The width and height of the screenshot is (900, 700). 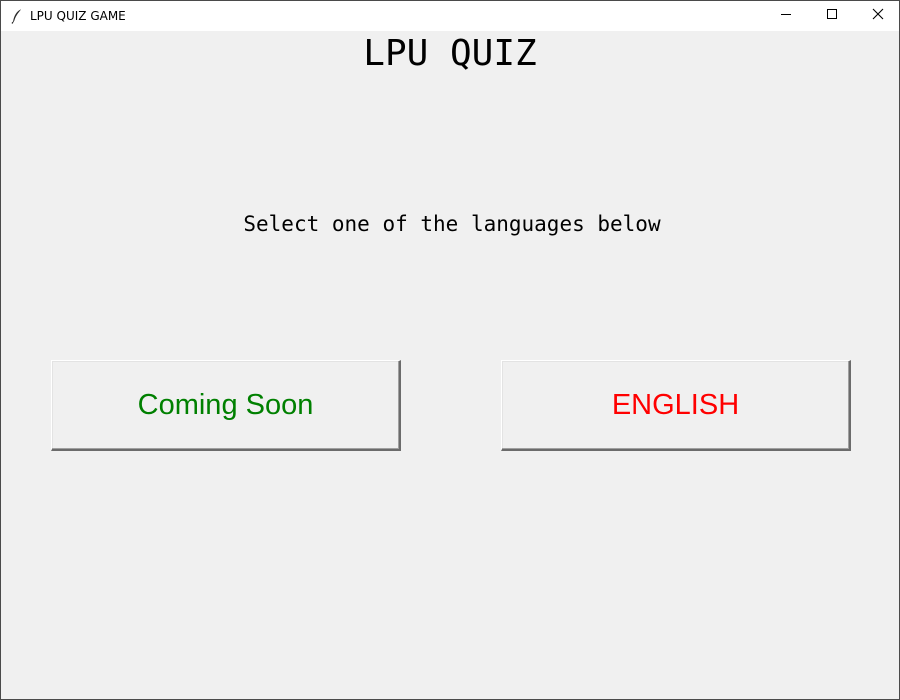 I want to click on close-button, so click(x=877, y=16).